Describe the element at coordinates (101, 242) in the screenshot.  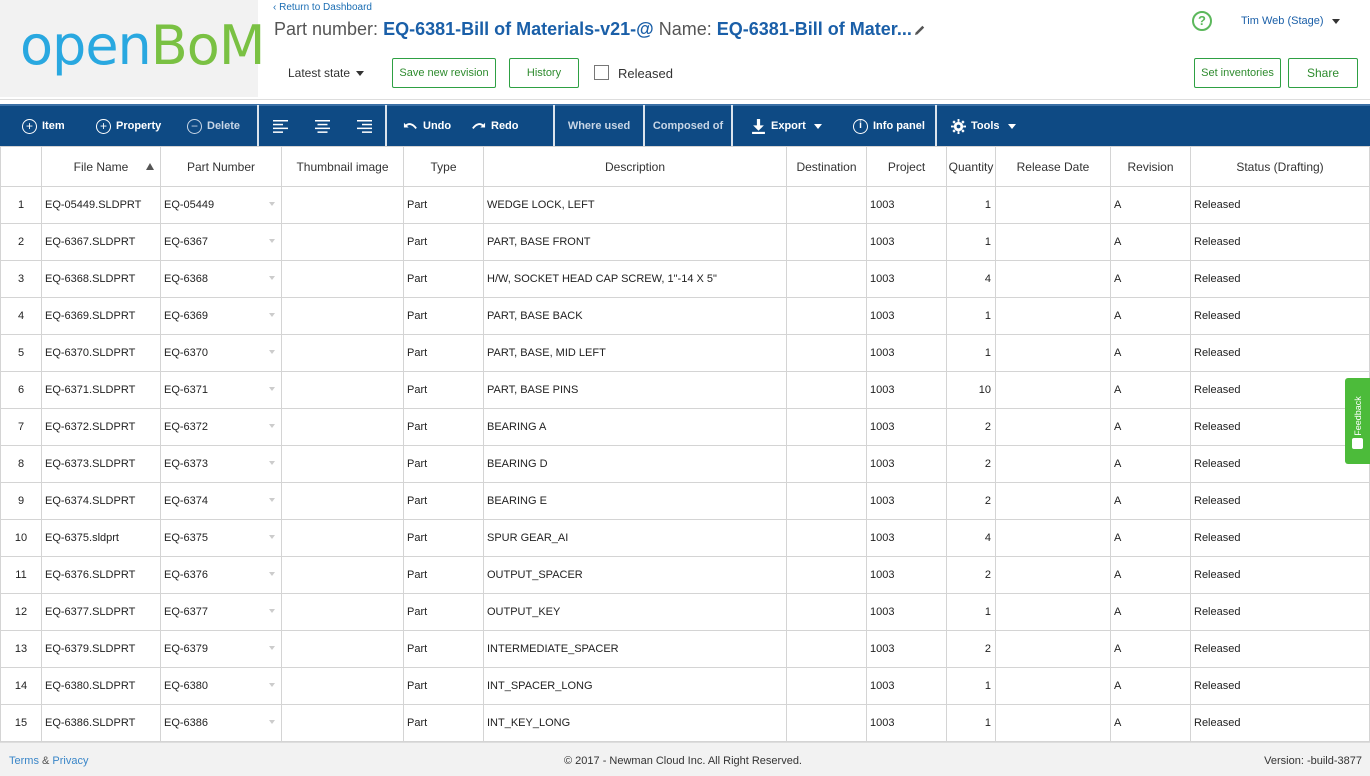
I see `file-name-cell: EQ-6367.SLDPRT` at that location.